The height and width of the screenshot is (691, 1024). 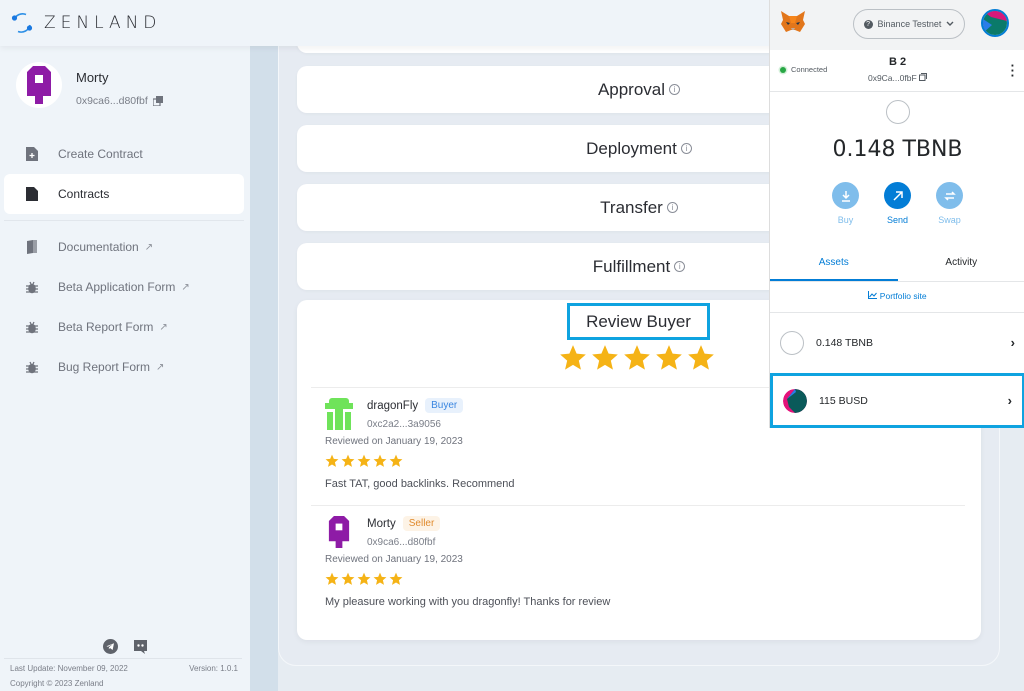 What do you see at coordinates (1012, 342) in the screenshot?
I see `chevron-right-icon: ›` at bounding box center [1012, 342].